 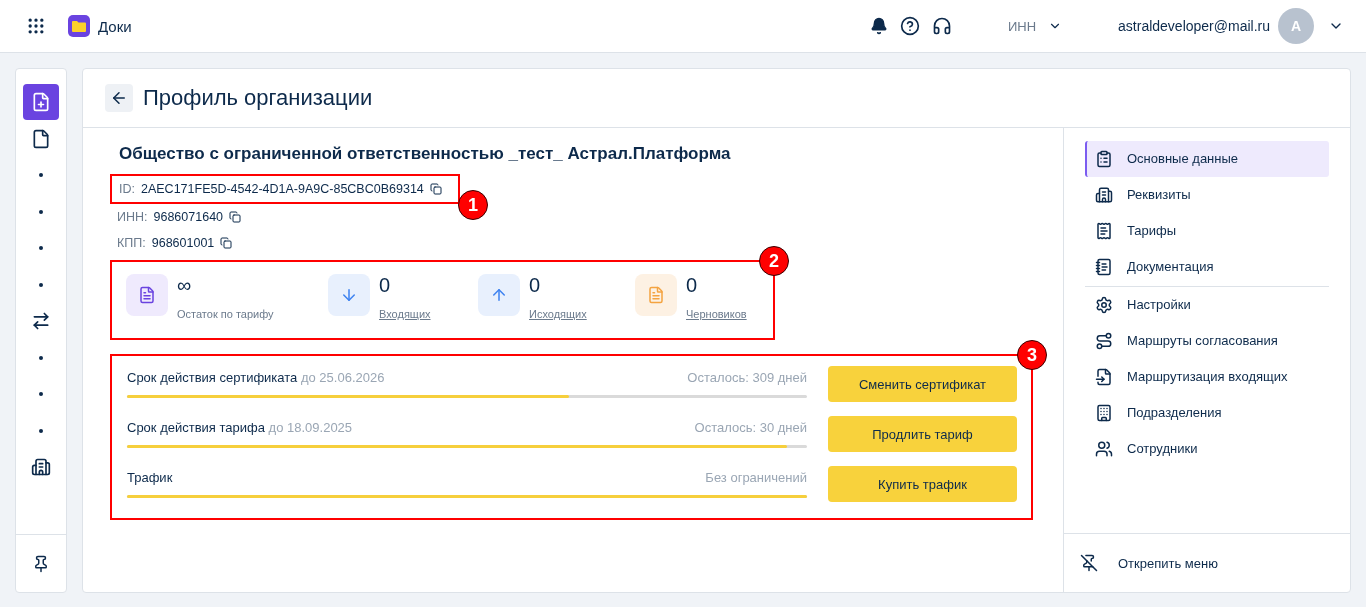 What do you see at coordinates (878, 26) in the screenshot?
I see `notifications-button` at bounding box center [878, 26].